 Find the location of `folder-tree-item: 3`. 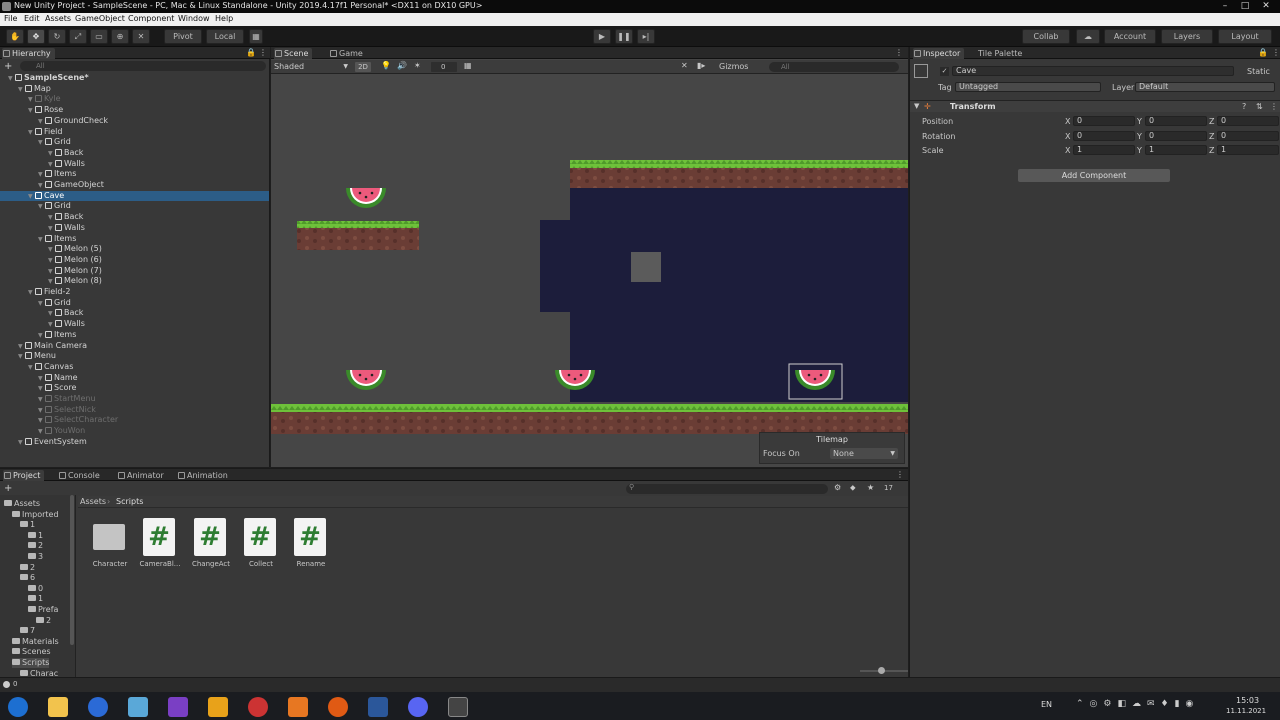

folder-tree-item: 3 is located at coordinates (35, 557).